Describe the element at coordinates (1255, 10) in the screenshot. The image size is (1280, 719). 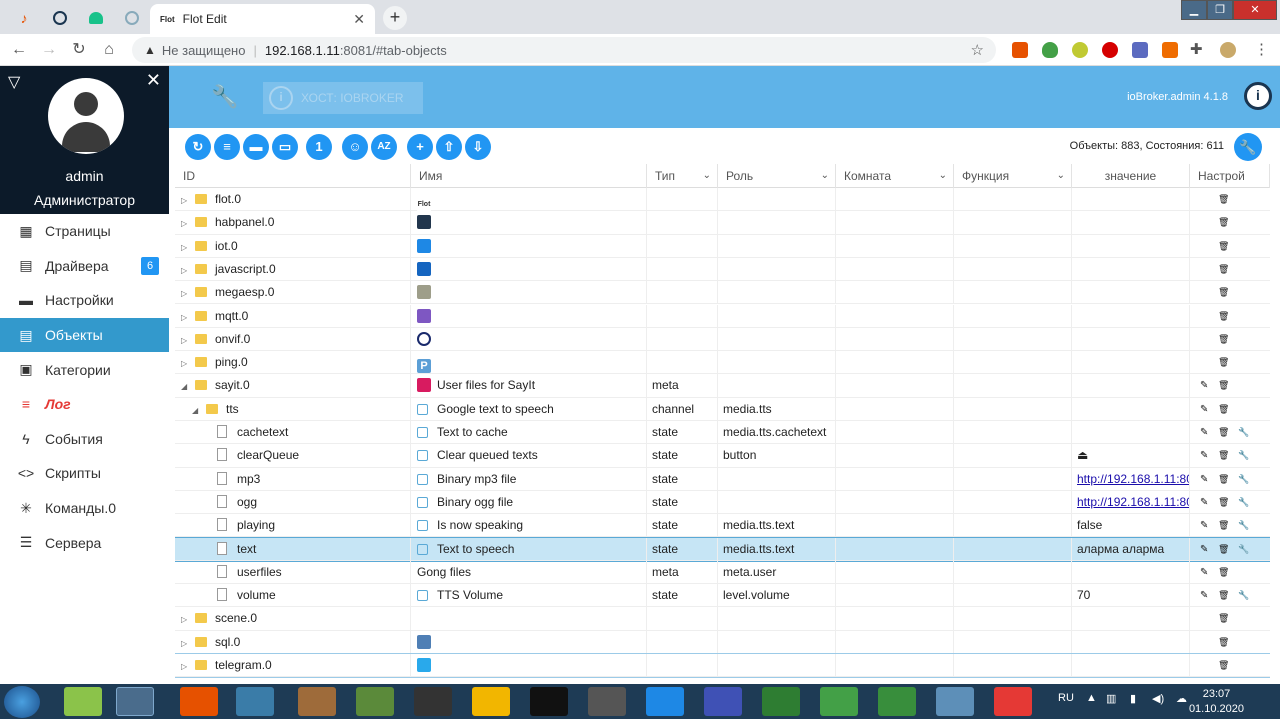
I see `close-window-button: ✕` at that location.